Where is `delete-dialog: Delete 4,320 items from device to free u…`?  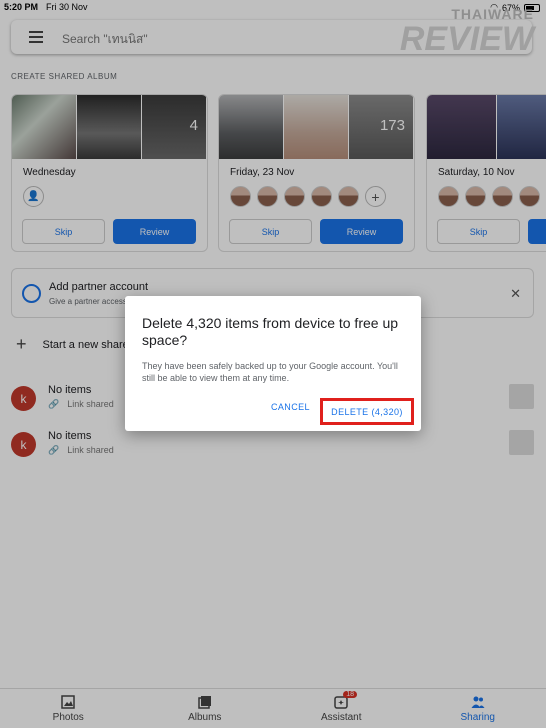
delete-dialog: Delete 4,320 items from device to free u… is located at coordinates (273, 363).